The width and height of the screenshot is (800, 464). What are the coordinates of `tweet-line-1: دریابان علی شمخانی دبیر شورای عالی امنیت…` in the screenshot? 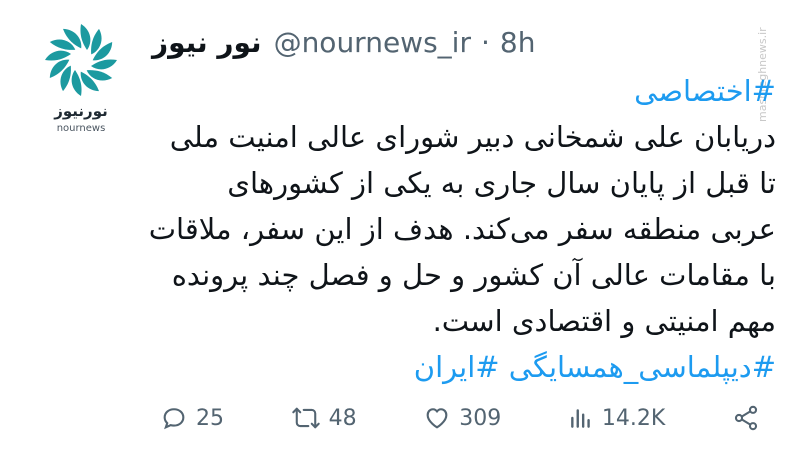 It's located at (472, 137).